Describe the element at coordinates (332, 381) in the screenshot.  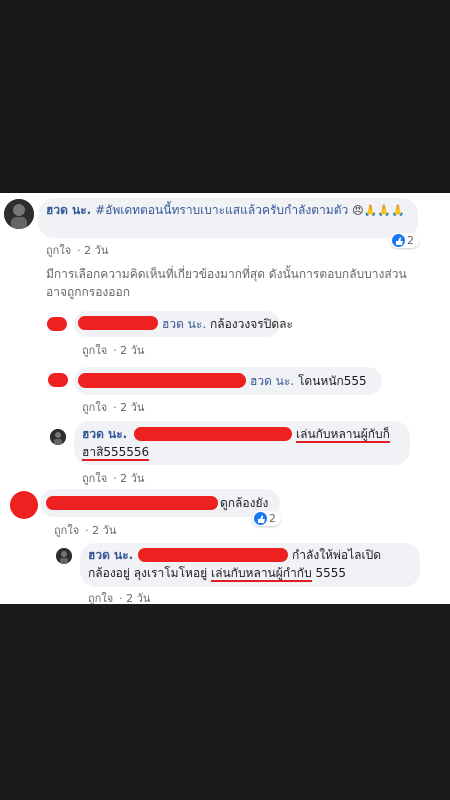
I see `reply-text: โดนหนัก555` at that location.